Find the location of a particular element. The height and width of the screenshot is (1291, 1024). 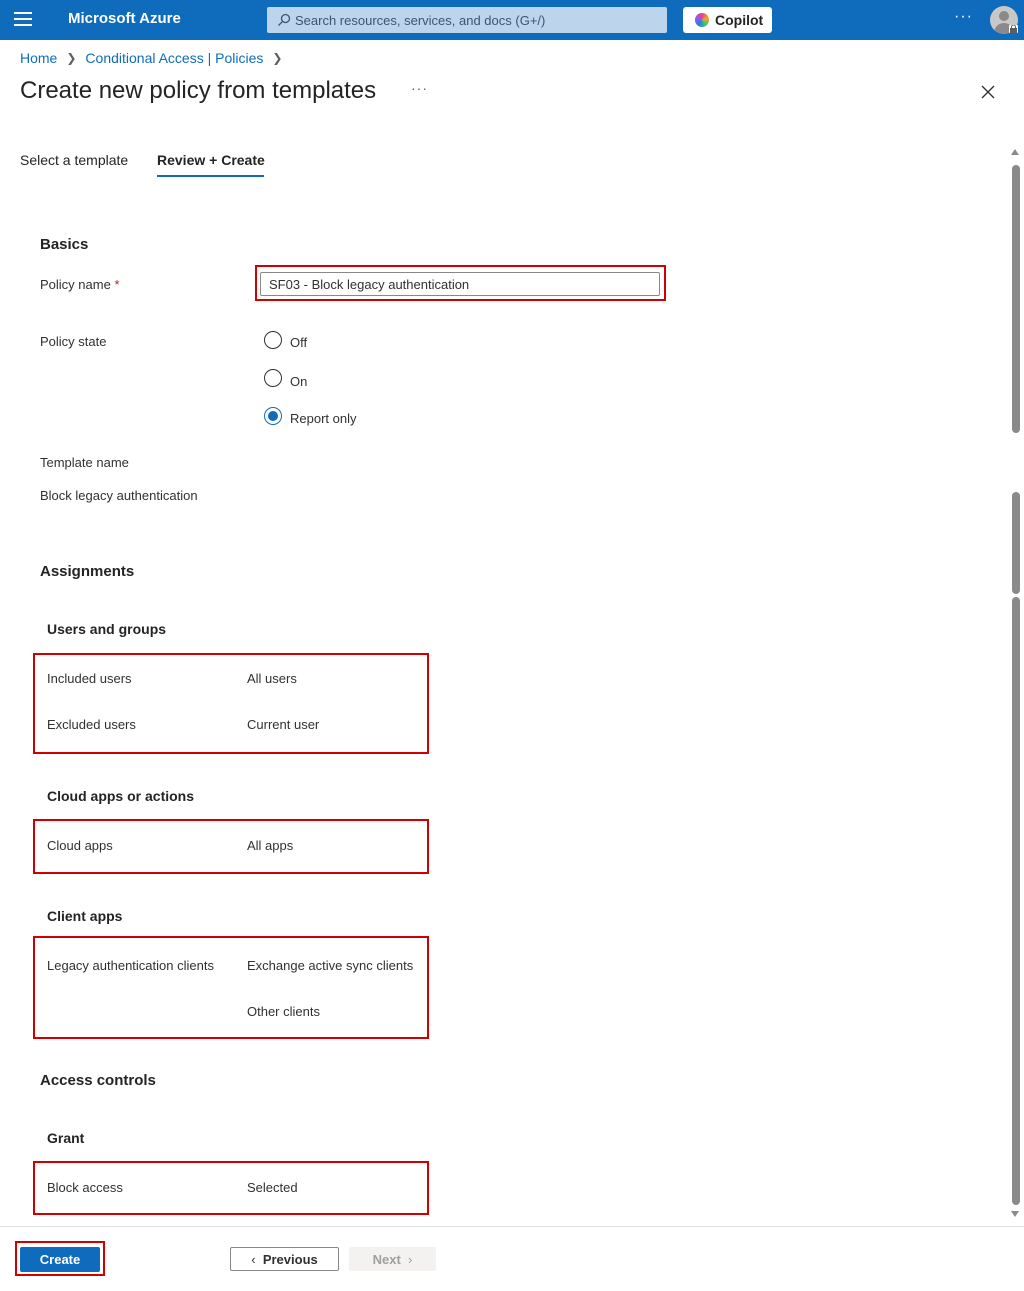

search-input is located at coordinates (478, 20).